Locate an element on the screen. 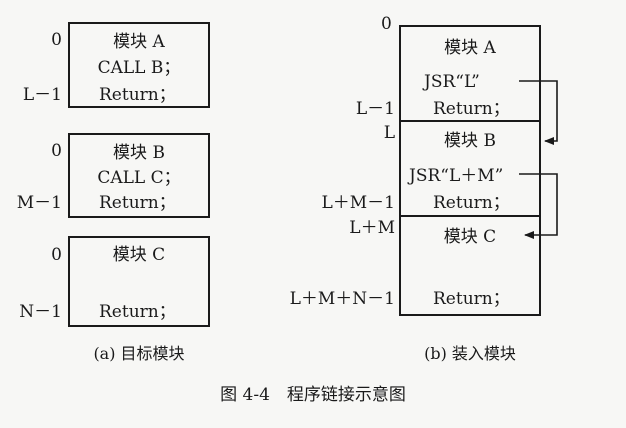  right-caption: (b) 装入模块 is located at coordinates (470, 353).